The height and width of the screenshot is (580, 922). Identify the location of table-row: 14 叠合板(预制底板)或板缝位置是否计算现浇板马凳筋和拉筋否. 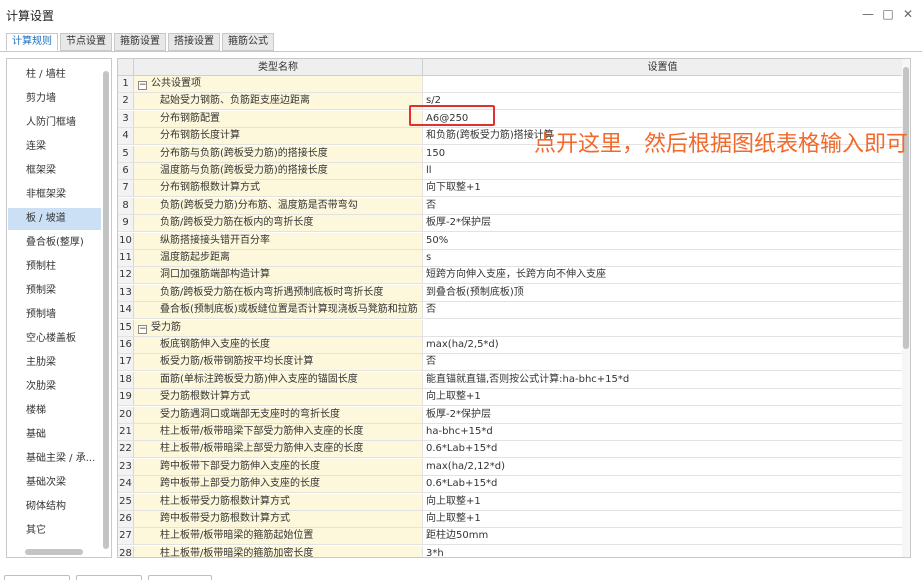
(510, 311).